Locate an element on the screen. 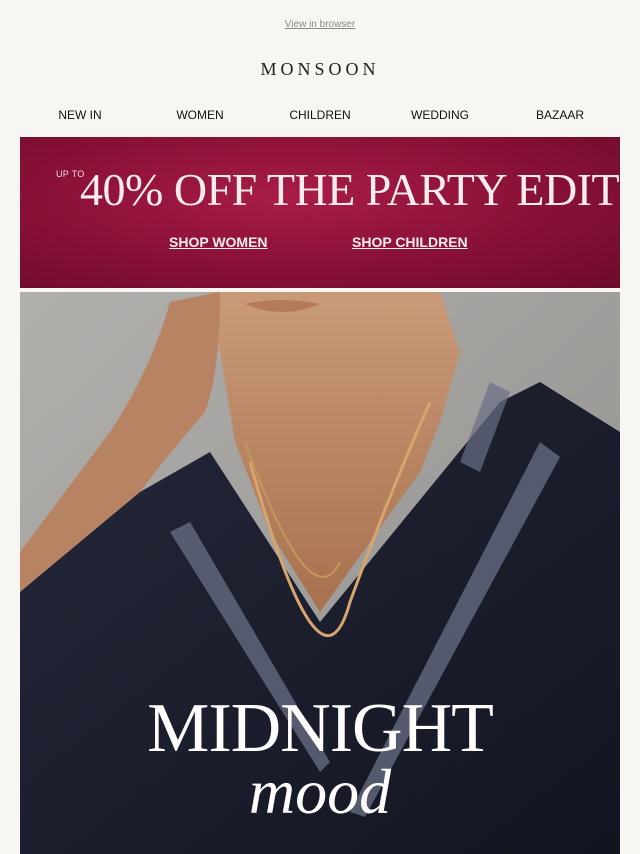 The height and width of the screenshot is (854, 640). nav-item-wedding: WEDDING is located at coordinates (440, 115).